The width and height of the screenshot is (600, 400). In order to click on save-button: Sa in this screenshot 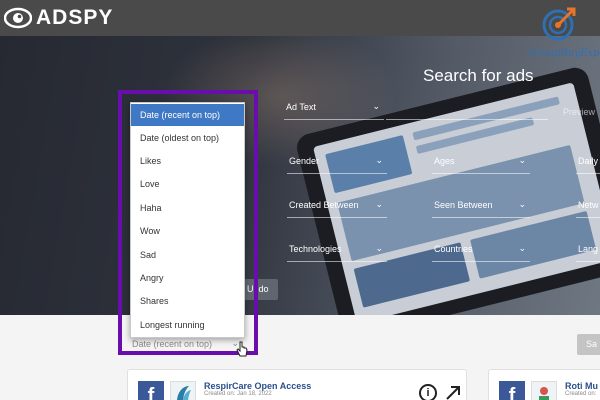, I will do `click(588, 344)`.